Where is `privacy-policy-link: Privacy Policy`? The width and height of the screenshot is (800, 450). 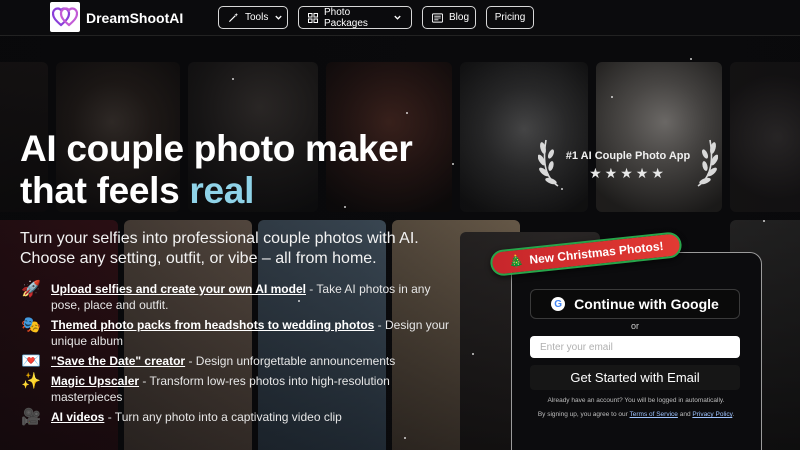
privacy-policy-link: Privacy Policy is located at coordinates (712, 414).